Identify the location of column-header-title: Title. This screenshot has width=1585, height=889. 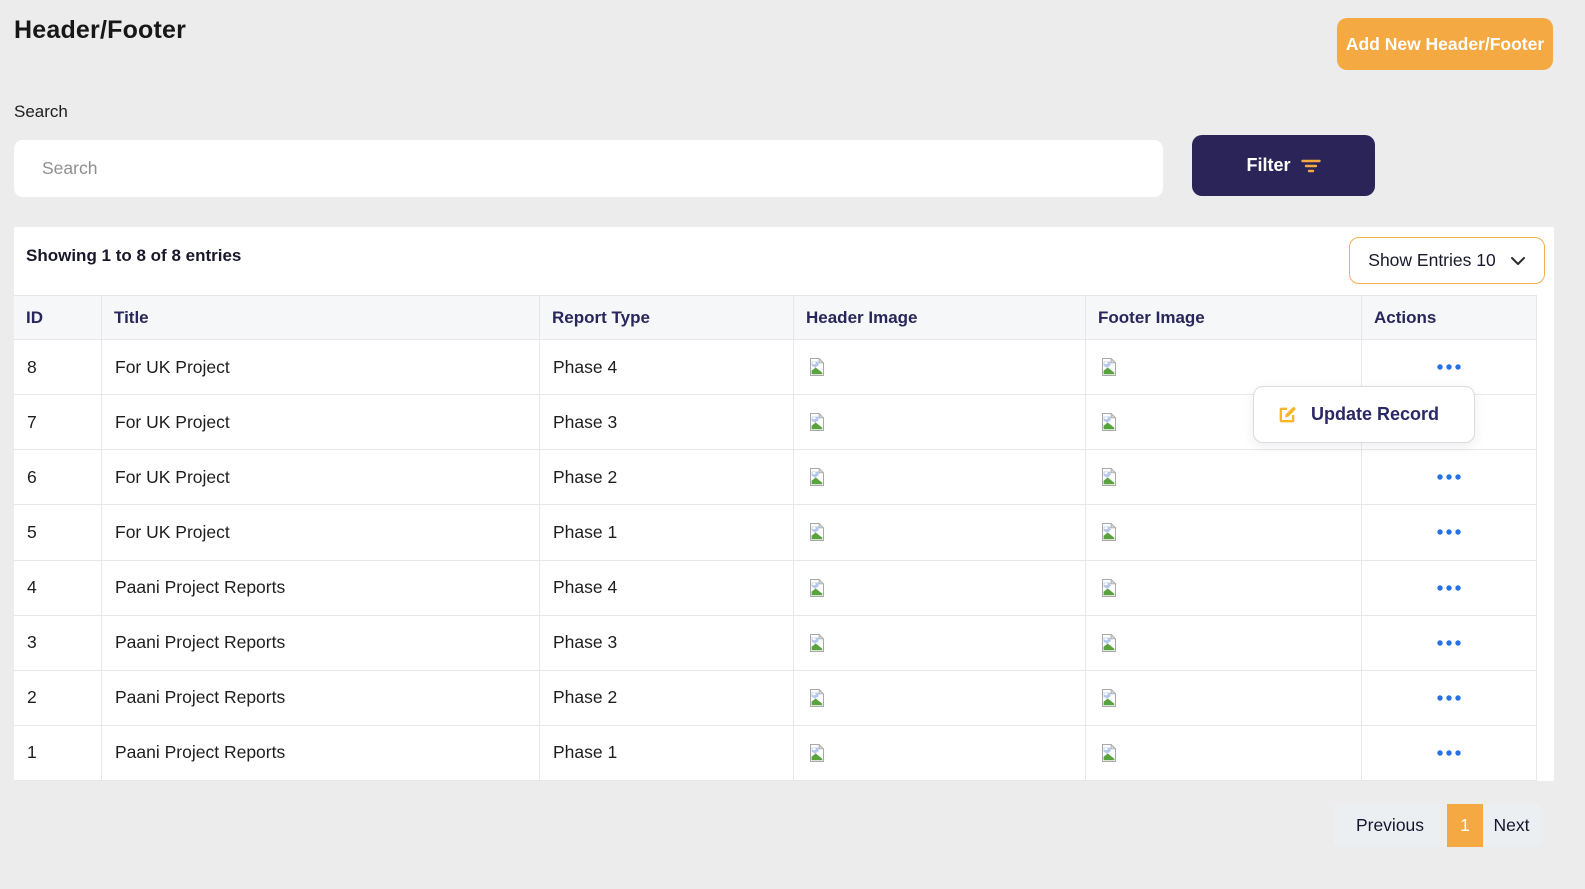
(321, 317).